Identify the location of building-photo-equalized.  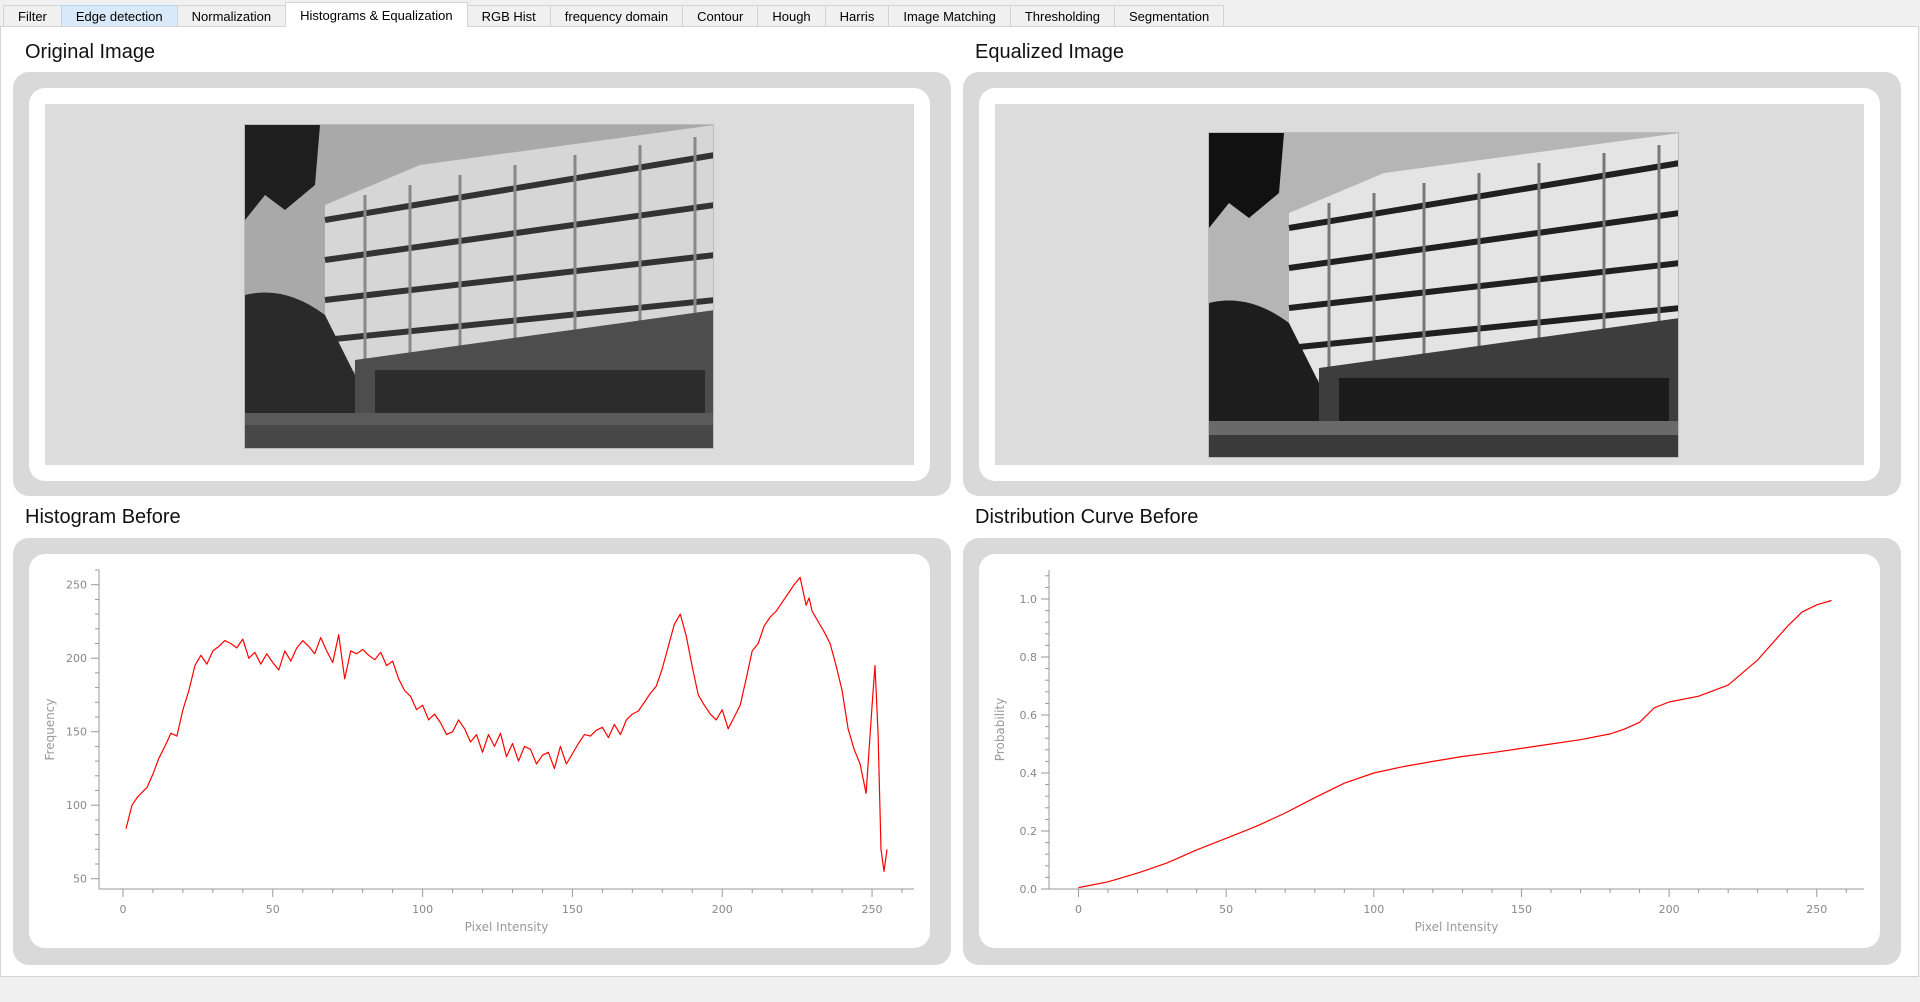
(1443, 295).